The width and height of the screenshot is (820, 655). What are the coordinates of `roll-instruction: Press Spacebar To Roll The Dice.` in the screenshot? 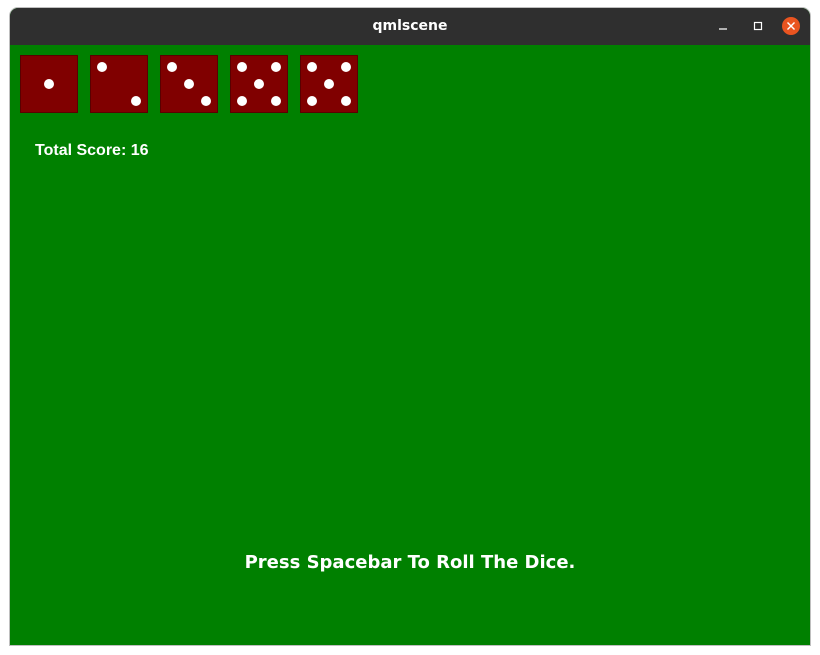 It's located at (410, 562).